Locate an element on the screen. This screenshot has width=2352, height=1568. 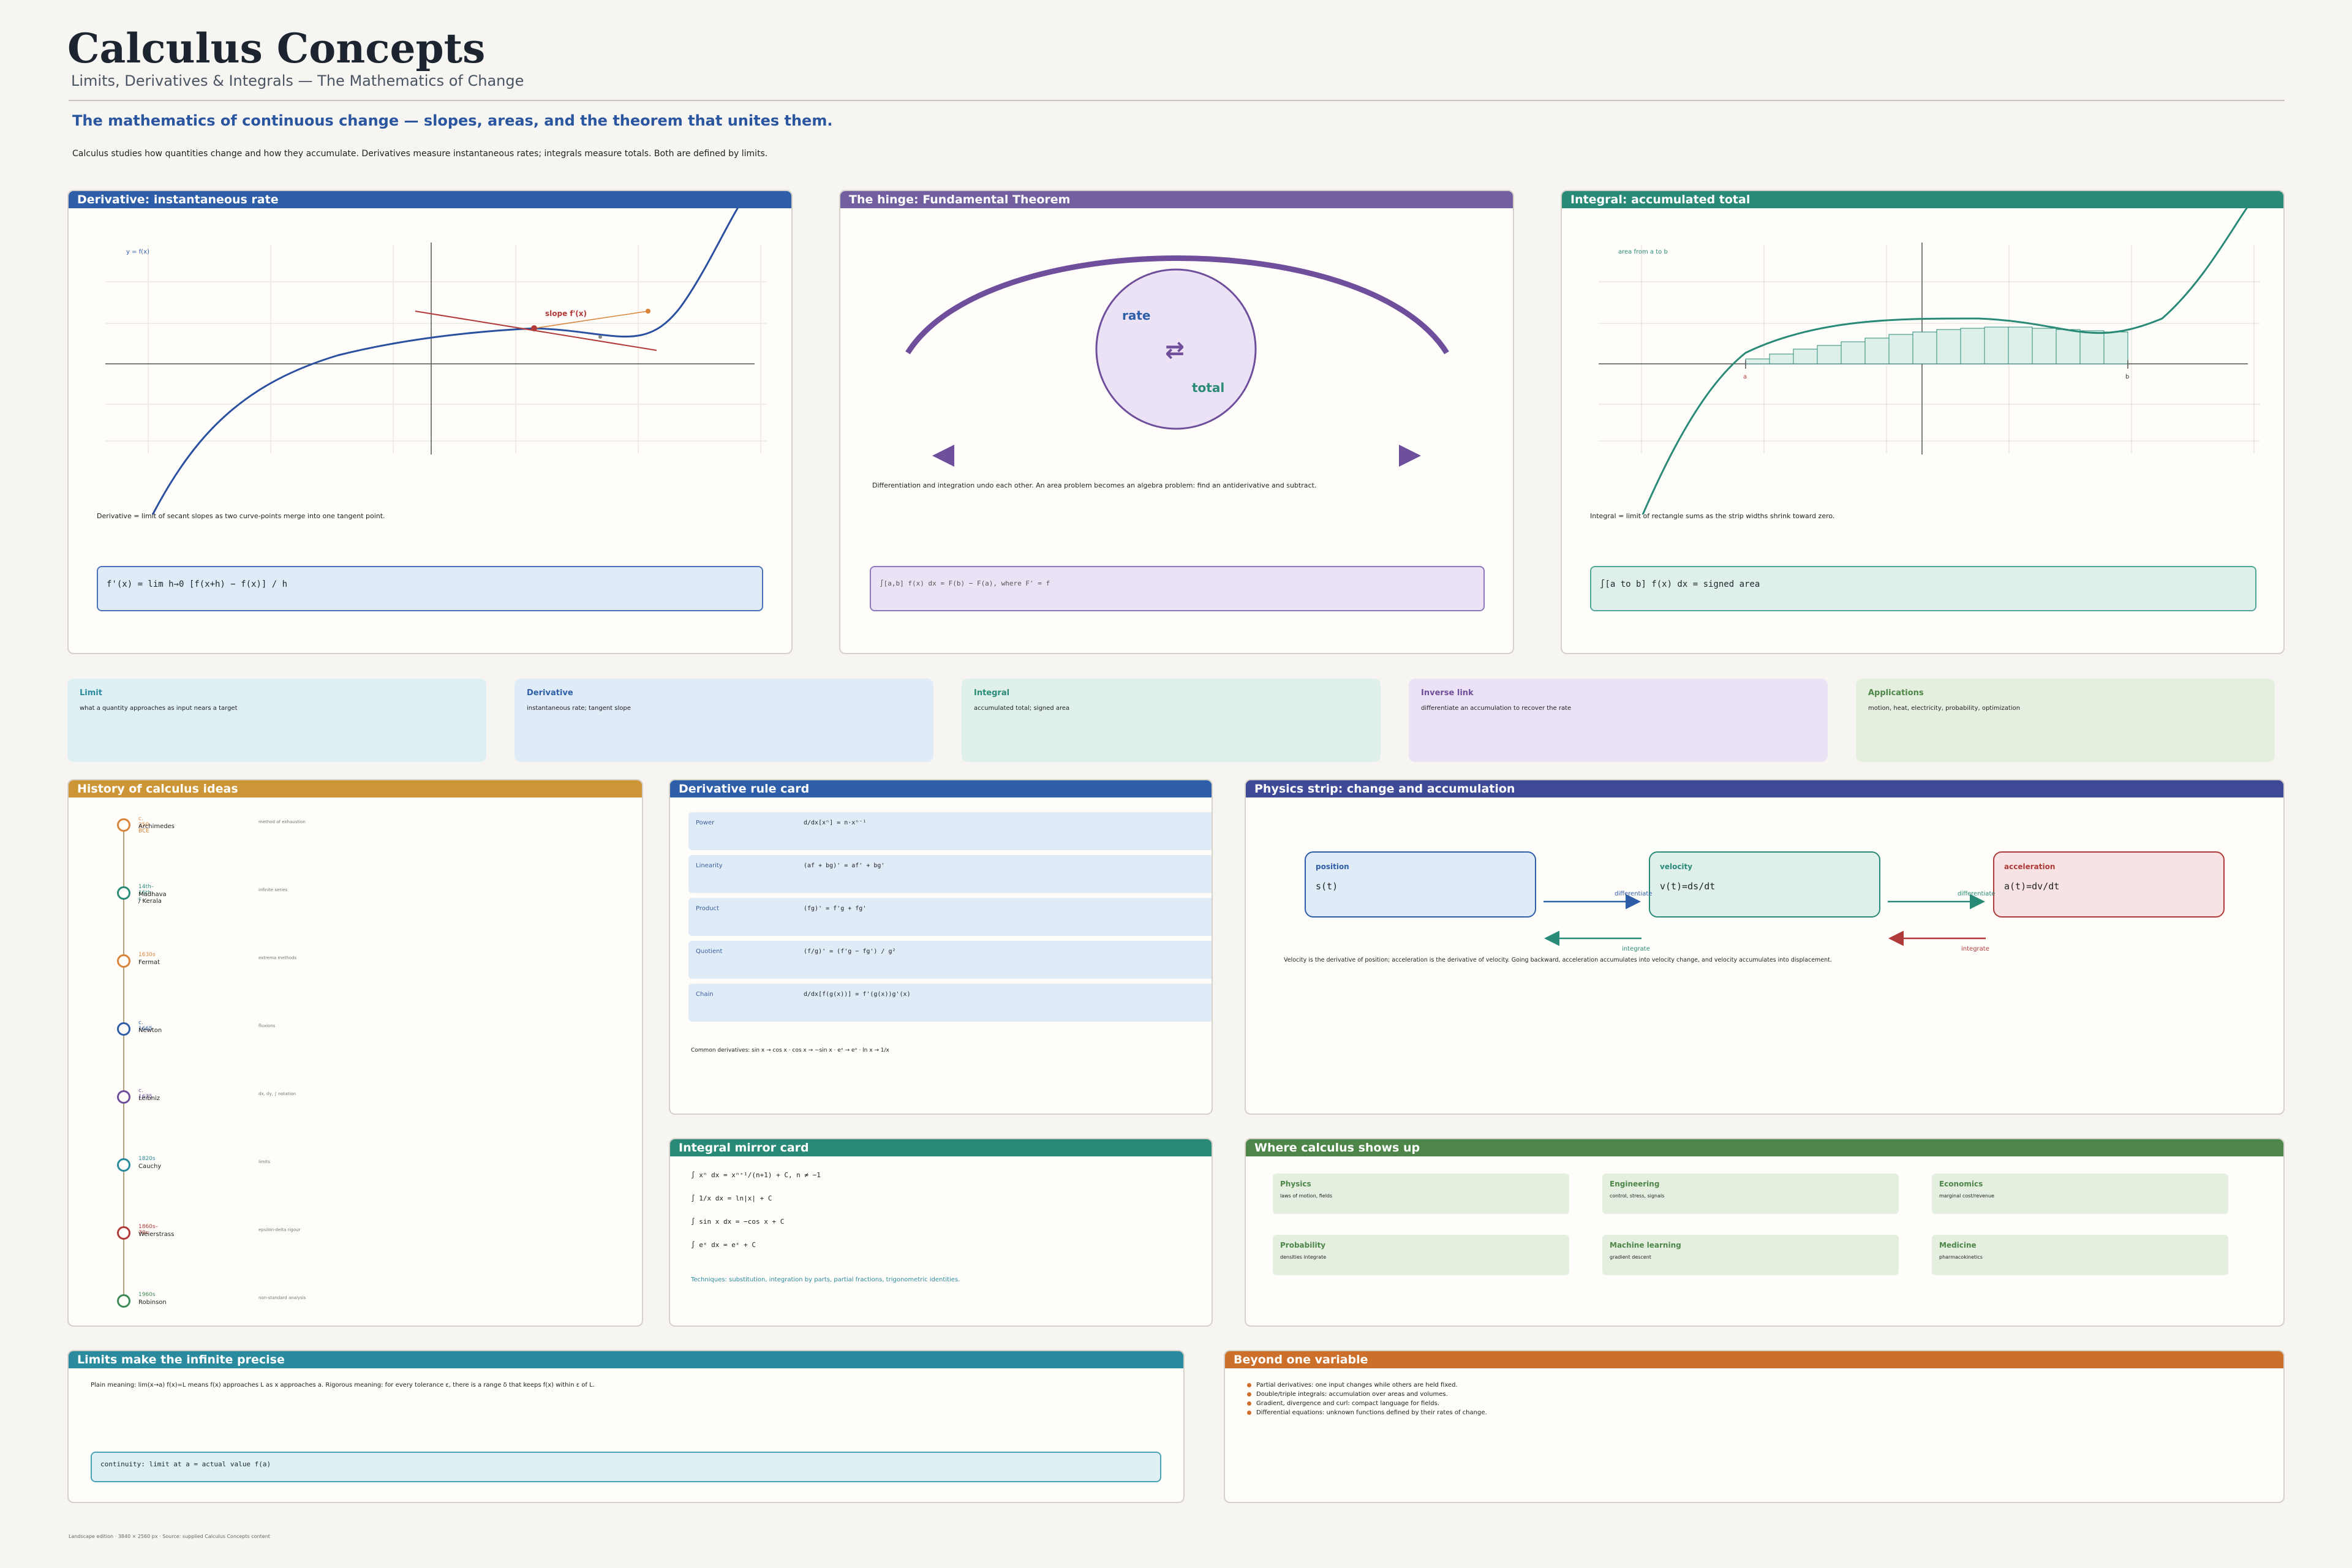
application-title: Medicine is located at coordinates (1958, 1246).